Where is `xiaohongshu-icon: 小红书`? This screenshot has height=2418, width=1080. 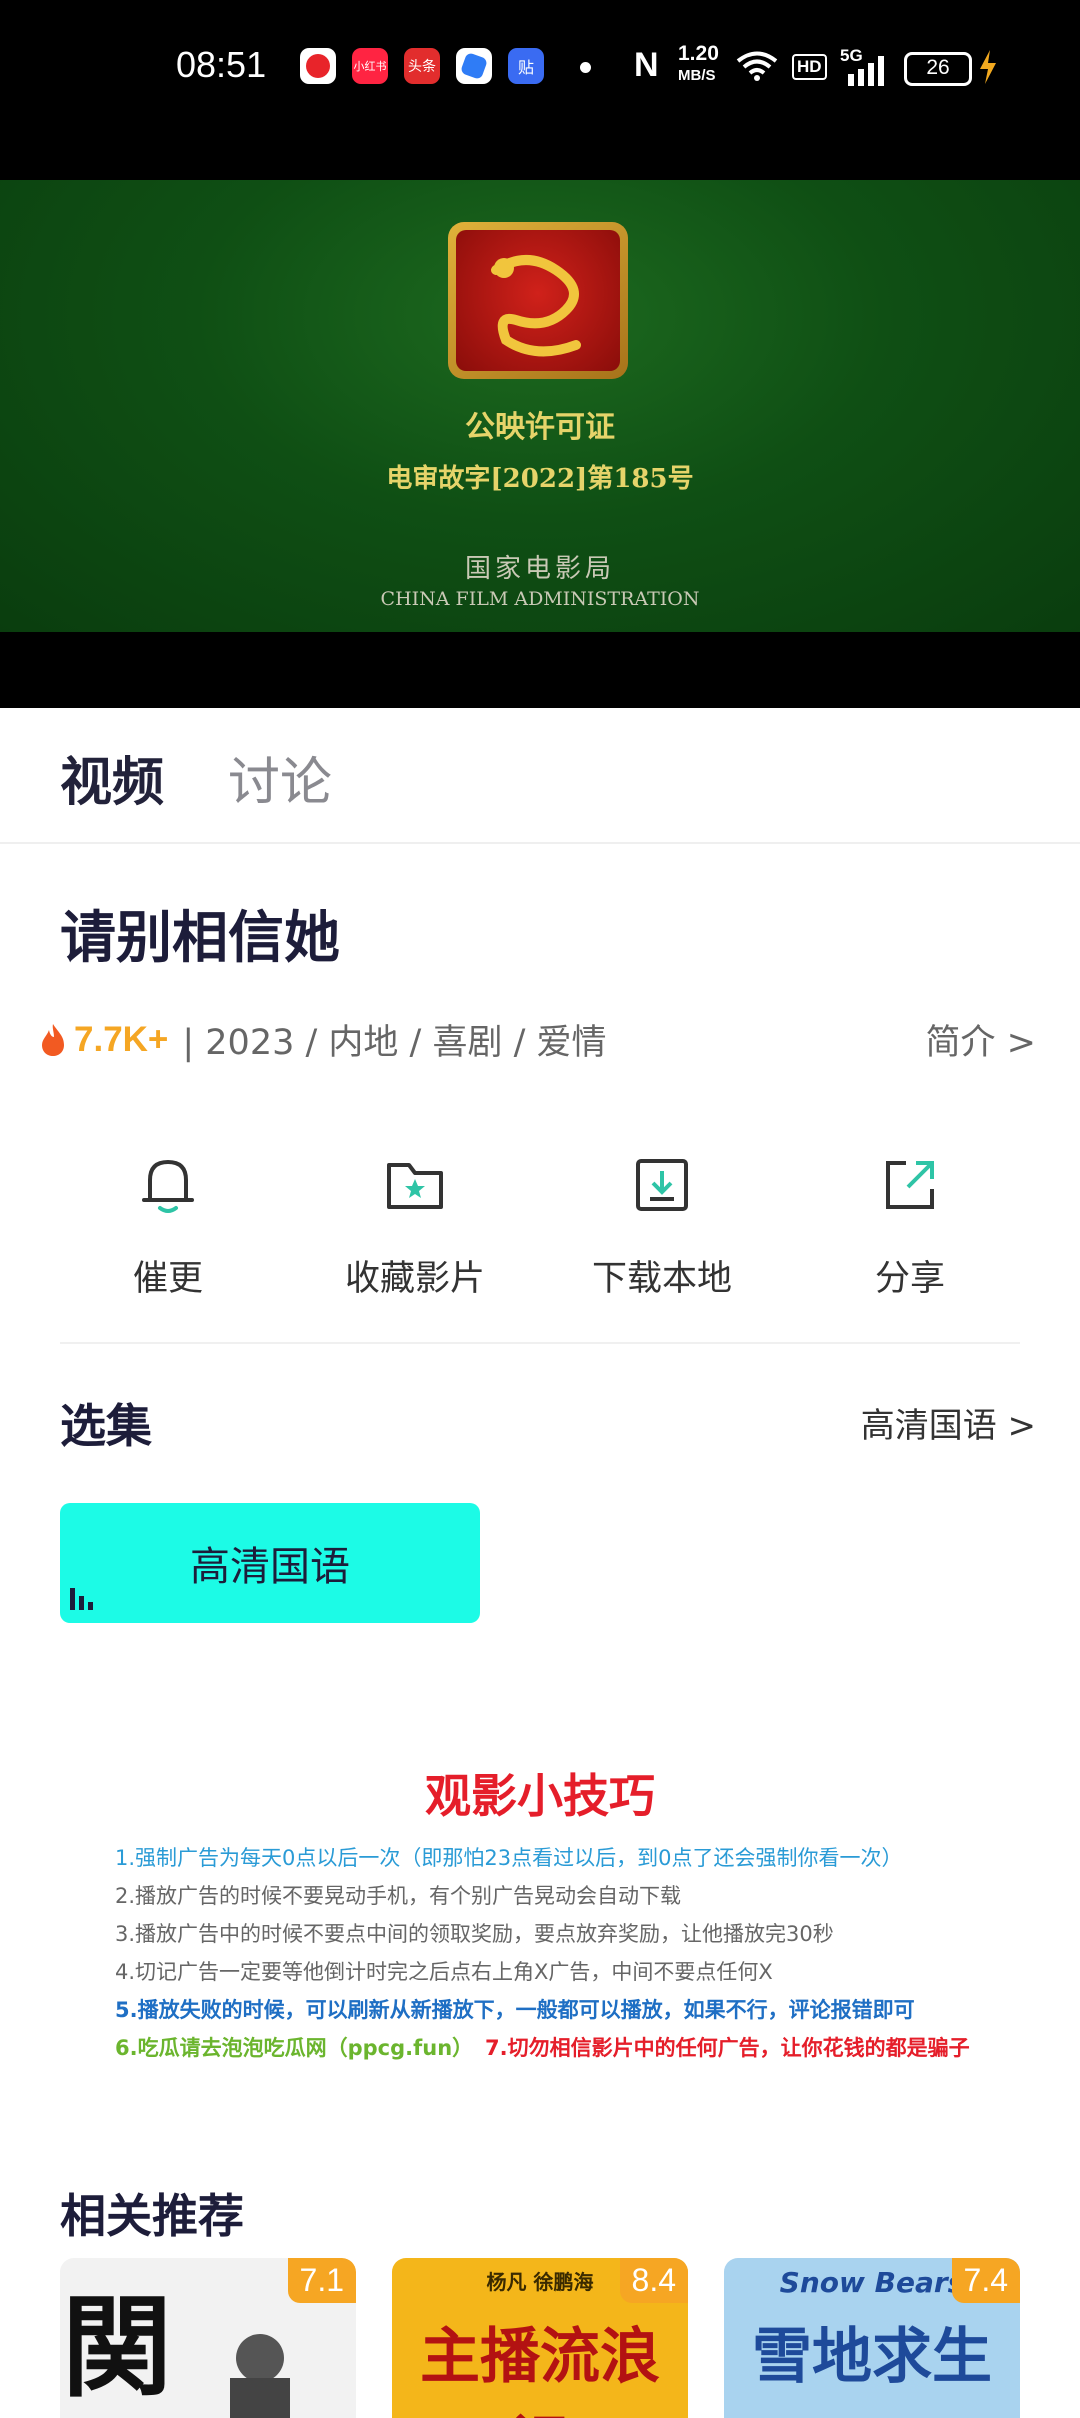 xiaohongshu-icon: 小红书 is located at coordinates (370, 66).